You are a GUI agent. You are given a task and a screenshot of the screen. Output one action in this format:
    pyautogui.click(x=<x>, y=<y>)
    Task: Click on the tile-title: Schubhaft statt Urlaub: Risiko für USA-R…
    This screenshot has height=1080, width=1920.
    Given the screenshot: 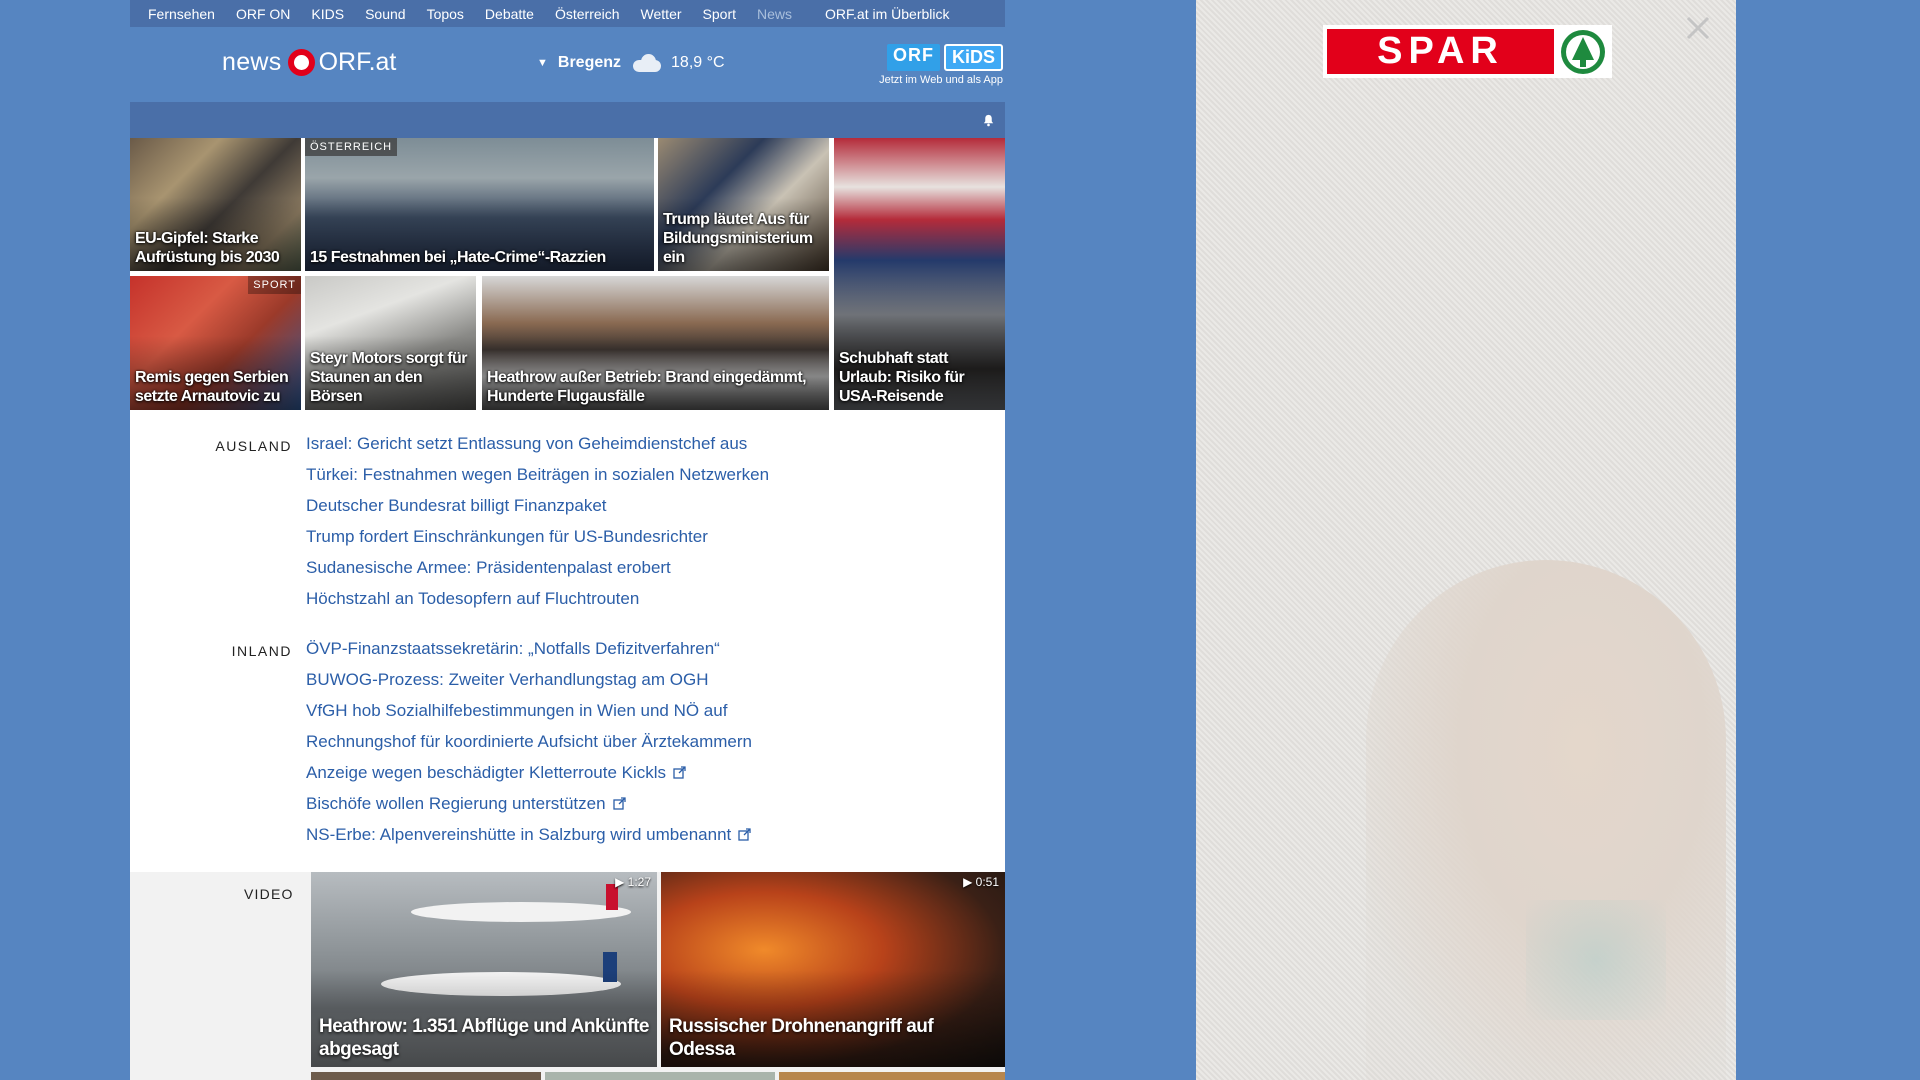 What is the action you would take?
    pyautogui.click(x=902, y=377)
    